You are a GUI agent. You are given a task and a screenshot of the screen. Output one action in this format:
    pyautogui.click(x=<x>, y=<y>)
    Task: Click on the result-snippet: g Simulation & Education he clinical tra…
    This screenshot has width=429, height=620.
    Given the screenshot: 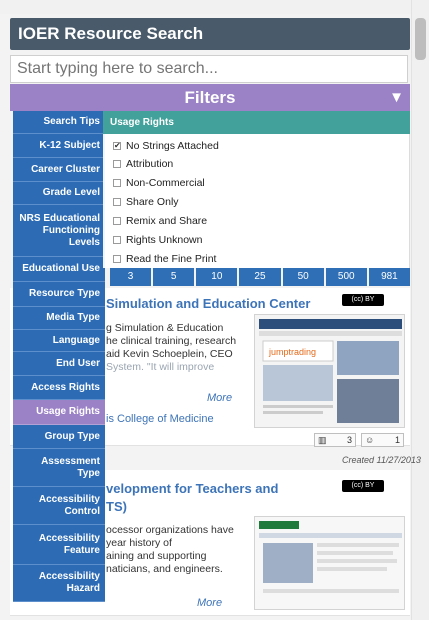 What is the action you would take?
    pyautogui.click(x=176, y=348)
    